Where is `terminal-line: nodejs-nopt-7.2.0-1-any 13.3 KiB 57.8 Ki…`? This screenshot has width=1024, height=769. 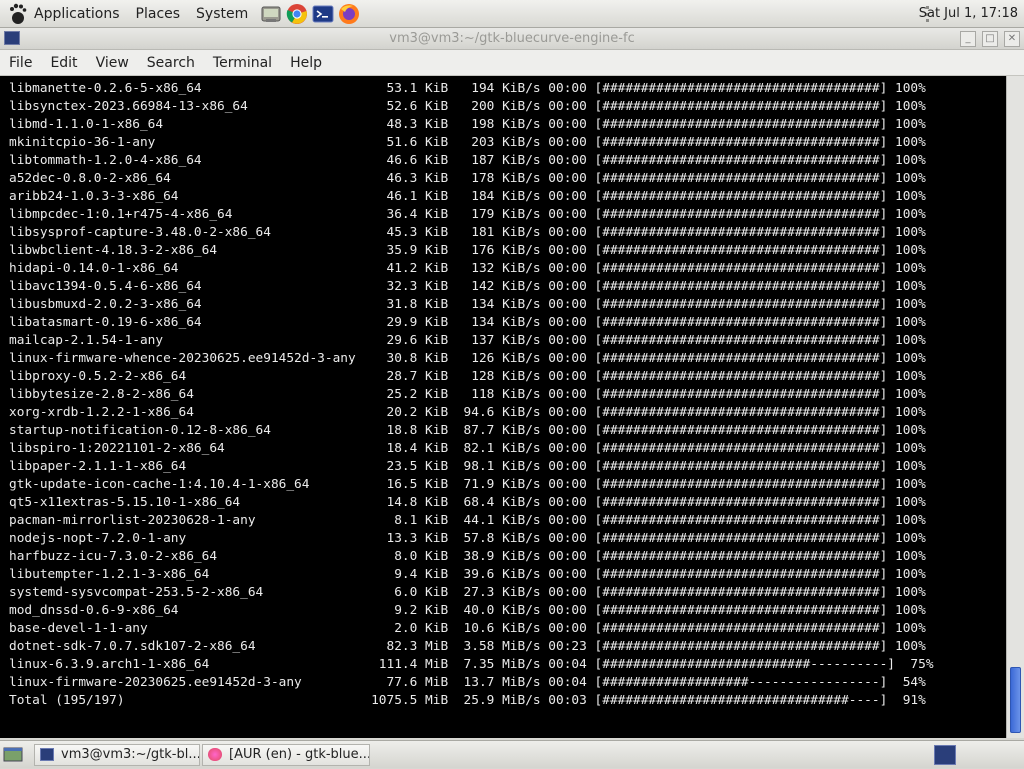 terminal-line: nodejs-nopt-7.2.0-1-any 13.3 KiB 57.8 Ki… is located at coordinates (467, 538).